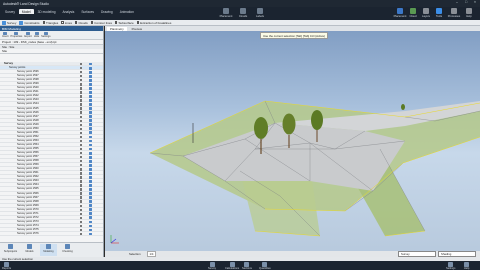 This screenshot has width=480, height=270. Describe the element at coordinates (67, 250) in the screenshot. I see `bottom-tab-checking: Checking` at that location.